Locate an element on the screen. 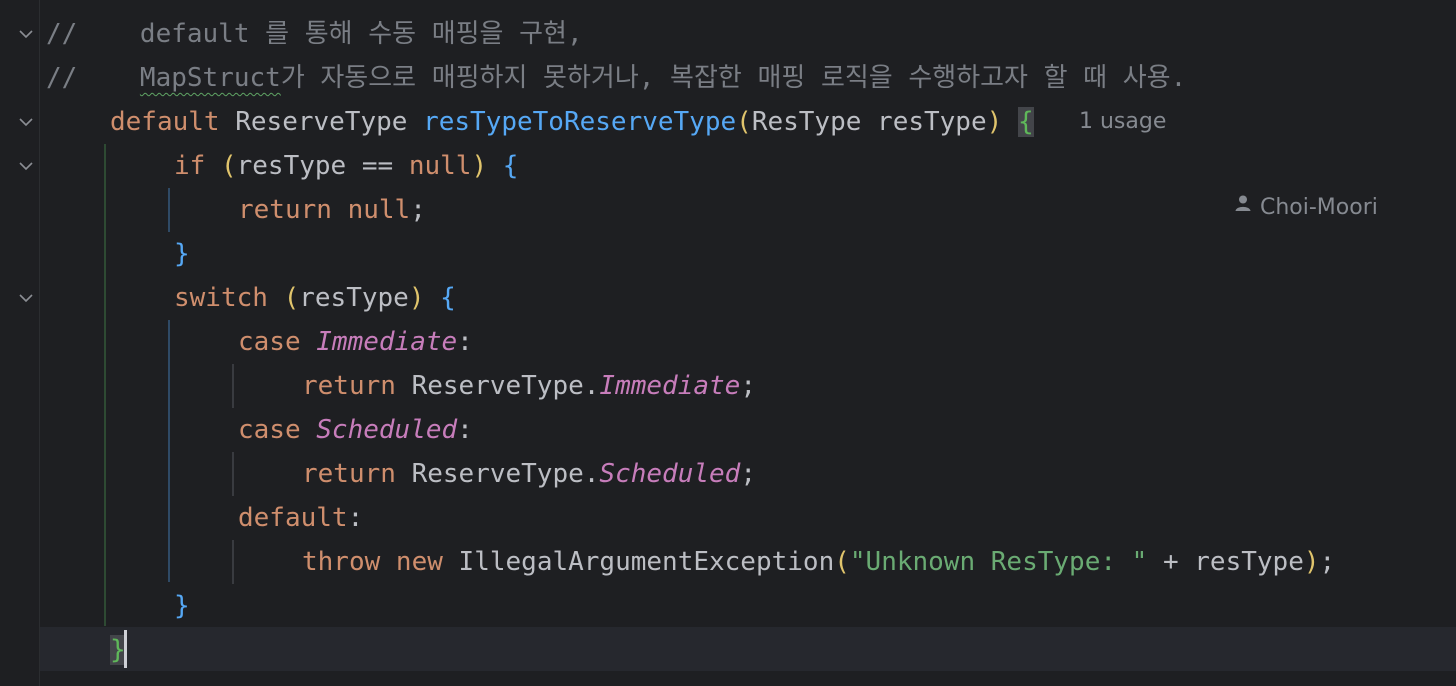  code-token: new is located at coordinates (427, 562).